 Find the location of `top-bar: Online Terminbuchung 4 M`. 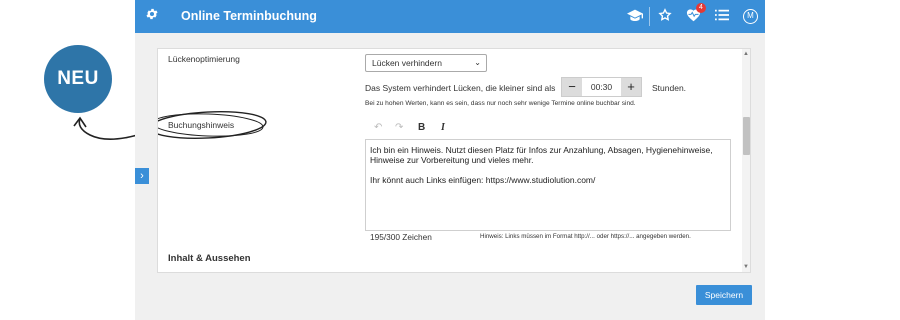

top-bar: Online Terminbuchung 4 M is located at coordinates (450, 16).